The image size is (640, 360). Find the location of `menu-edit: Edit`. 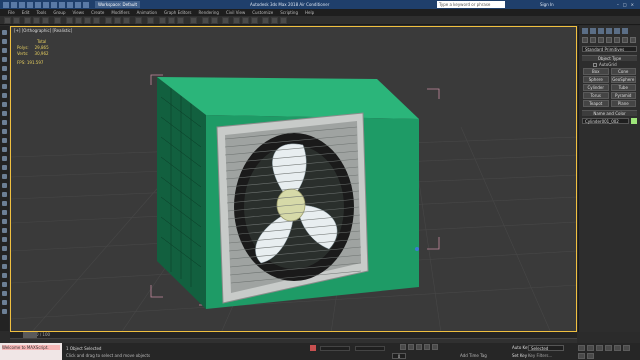

menu-edit: Edit is located at coordinates (26, 12).